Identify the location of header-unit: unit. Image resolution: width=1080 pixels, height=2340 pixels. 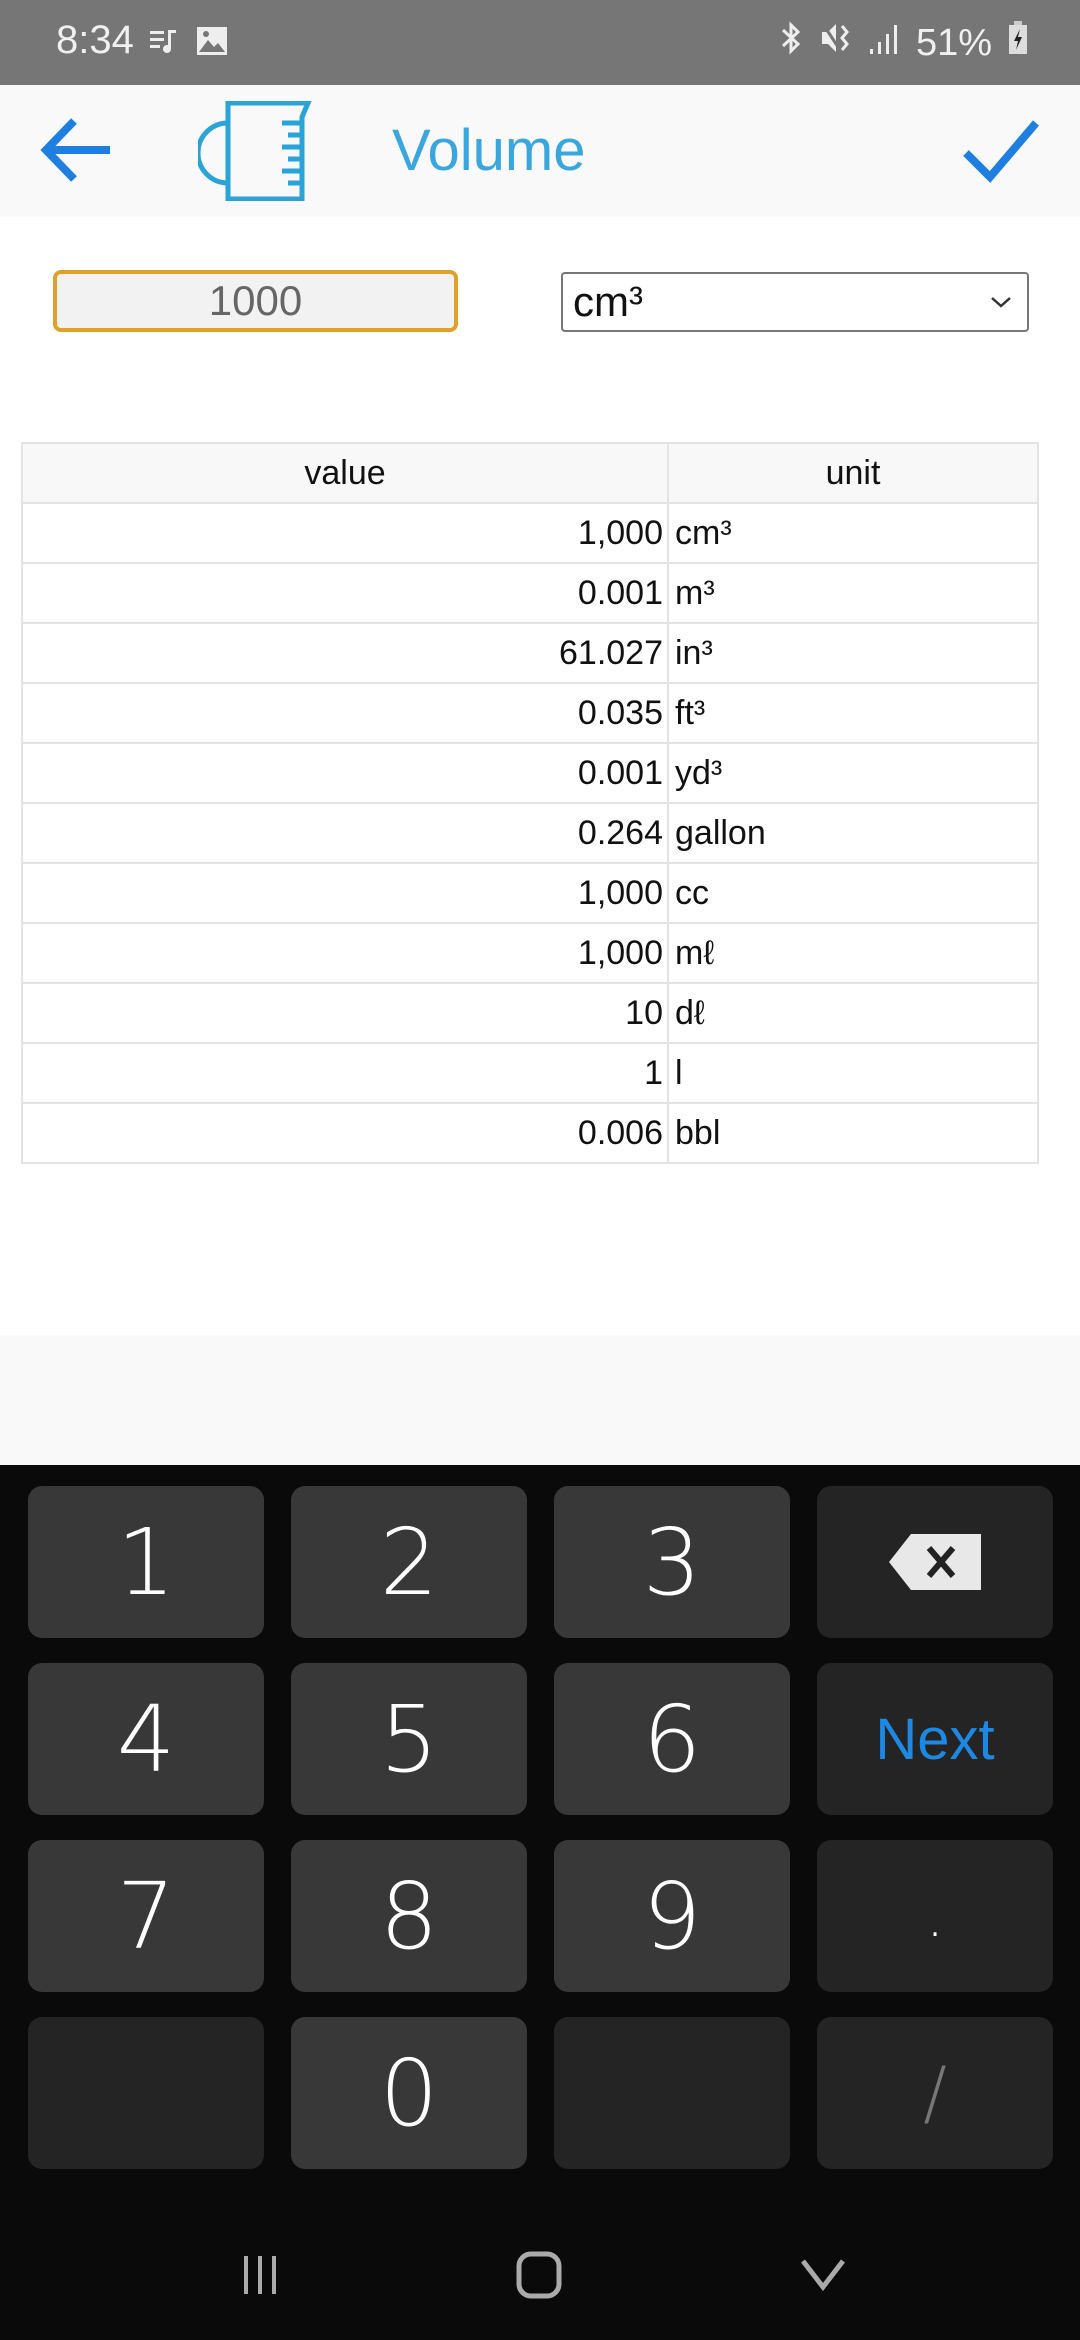
(853, 473).